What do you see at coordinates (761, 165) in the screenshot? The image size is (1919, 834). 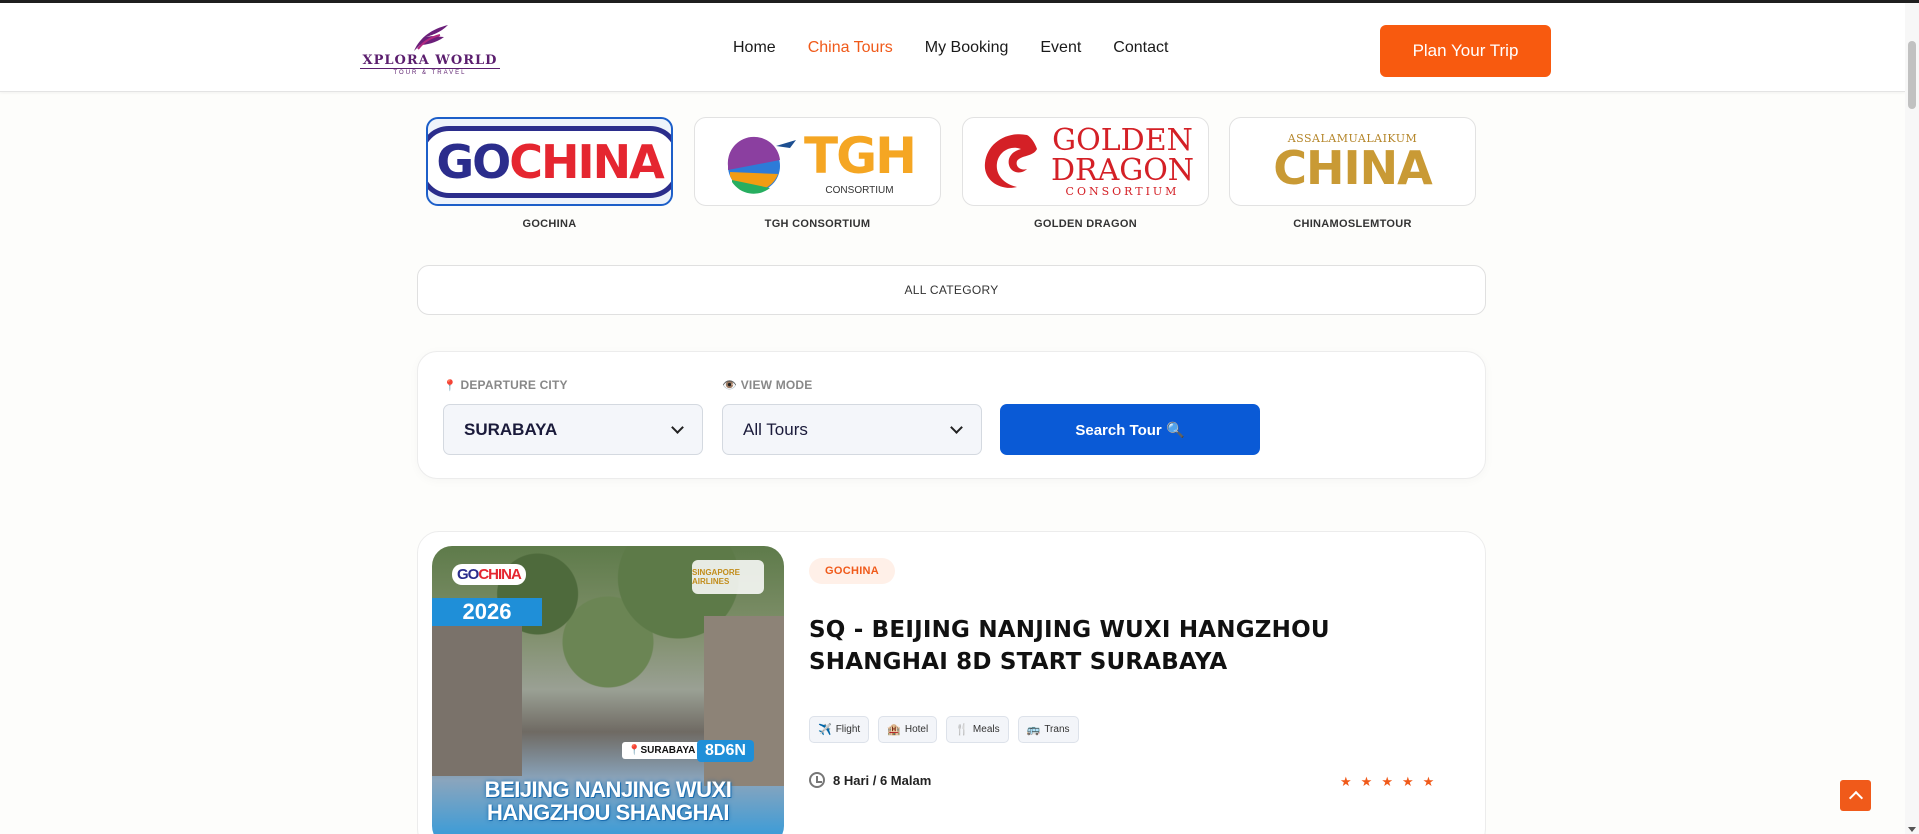 I see `globe-plane-icon` at bounding box center [761, 165].